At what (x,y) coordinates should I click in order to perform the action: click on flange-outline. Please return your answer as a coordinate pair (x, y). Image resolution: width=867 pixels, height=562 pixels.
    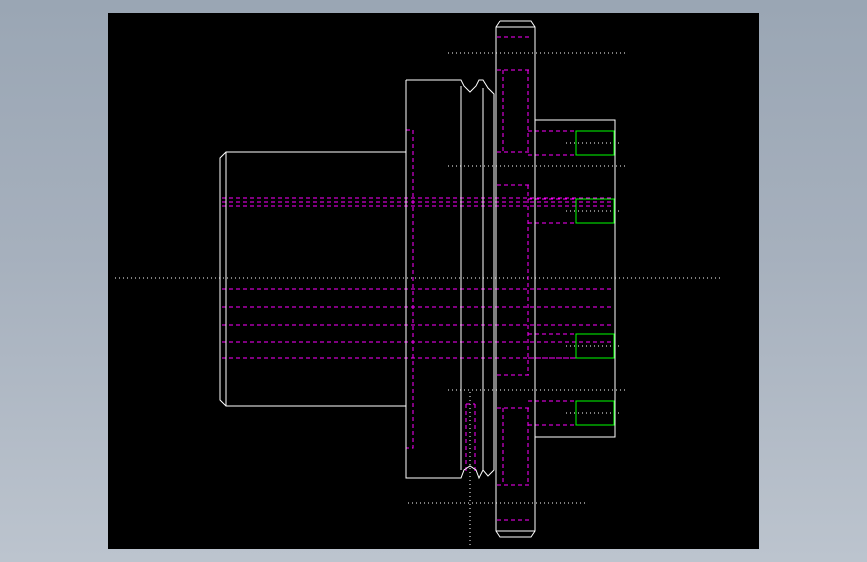
    Looking at the image, I should click on (515, 279).